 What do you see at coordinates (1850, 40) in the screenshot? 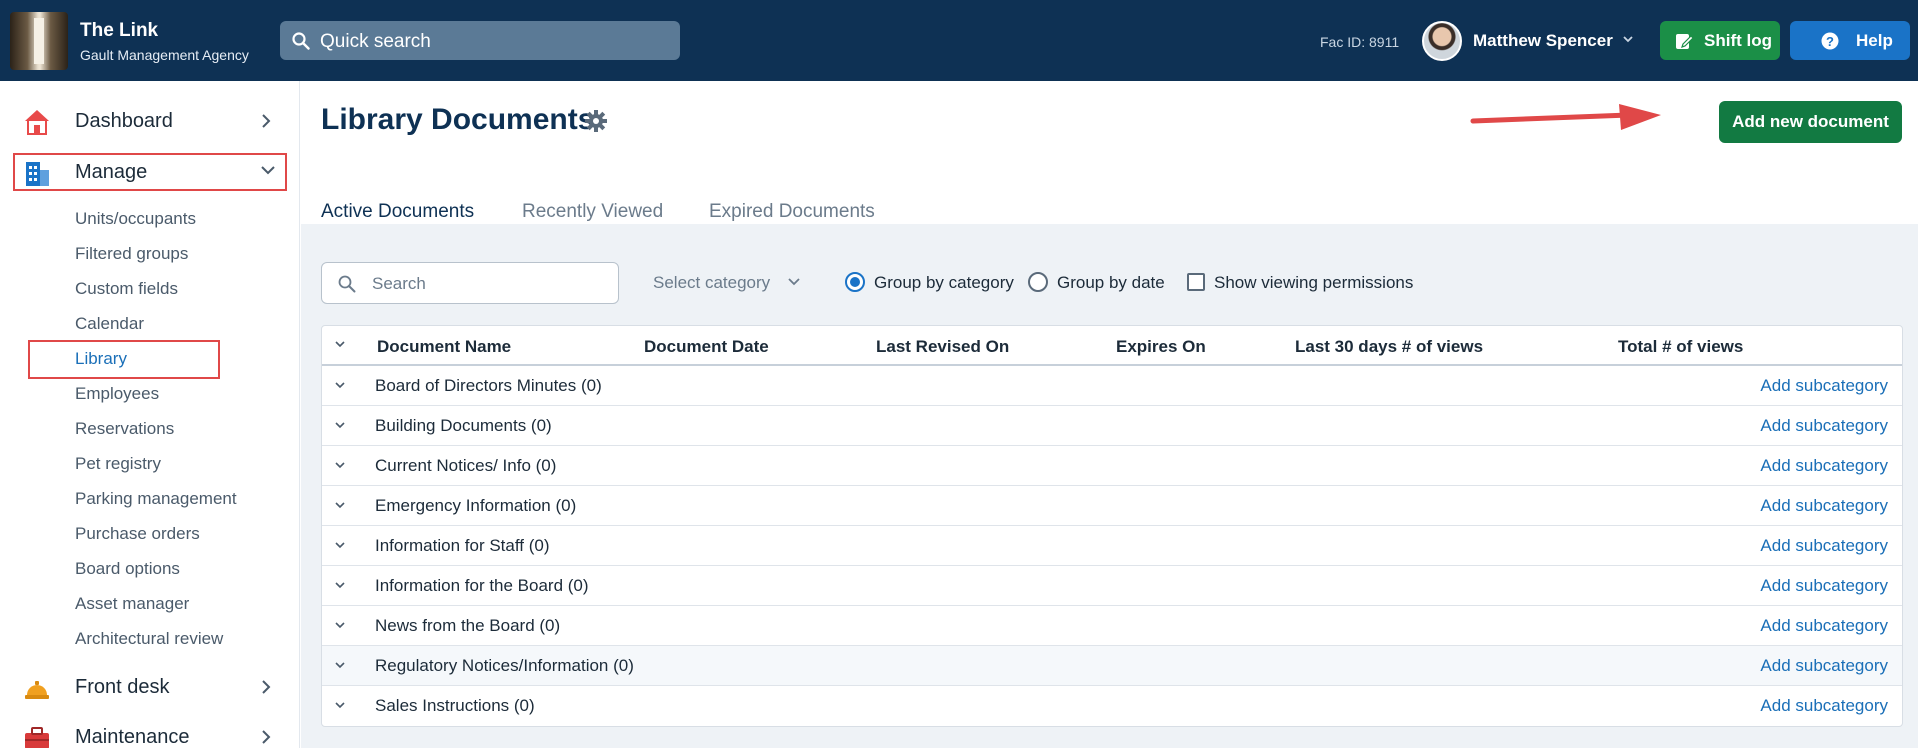
I see `help-button: ? Help` at bounding box center [1850, 40].